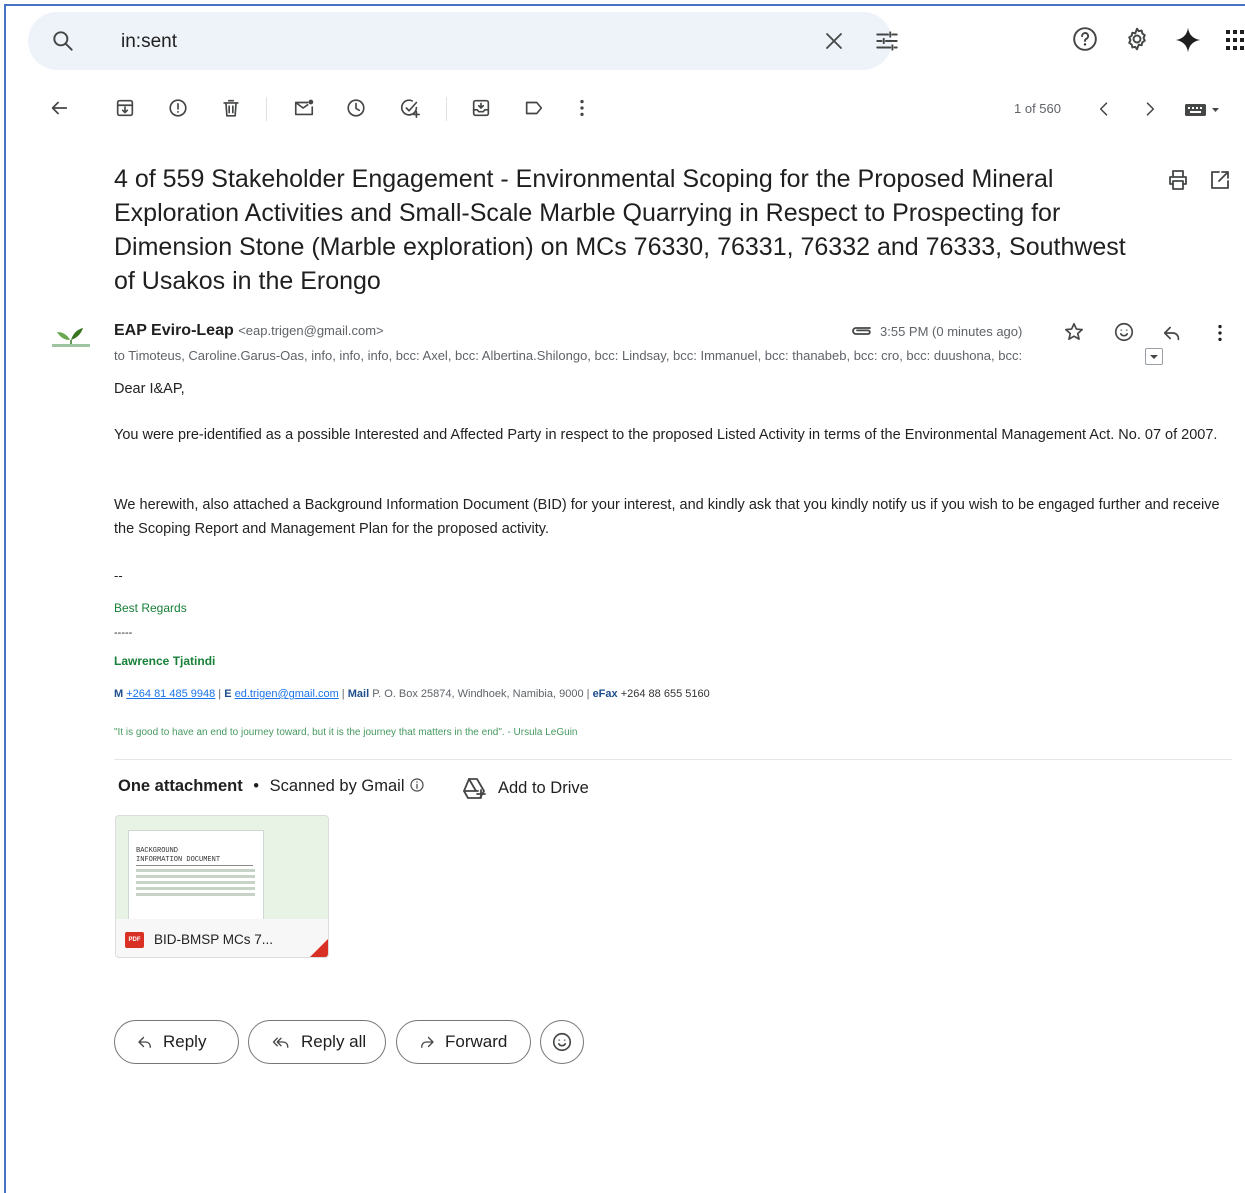  I want to click on reply-all-button: Reply all, so click(317, 1042).